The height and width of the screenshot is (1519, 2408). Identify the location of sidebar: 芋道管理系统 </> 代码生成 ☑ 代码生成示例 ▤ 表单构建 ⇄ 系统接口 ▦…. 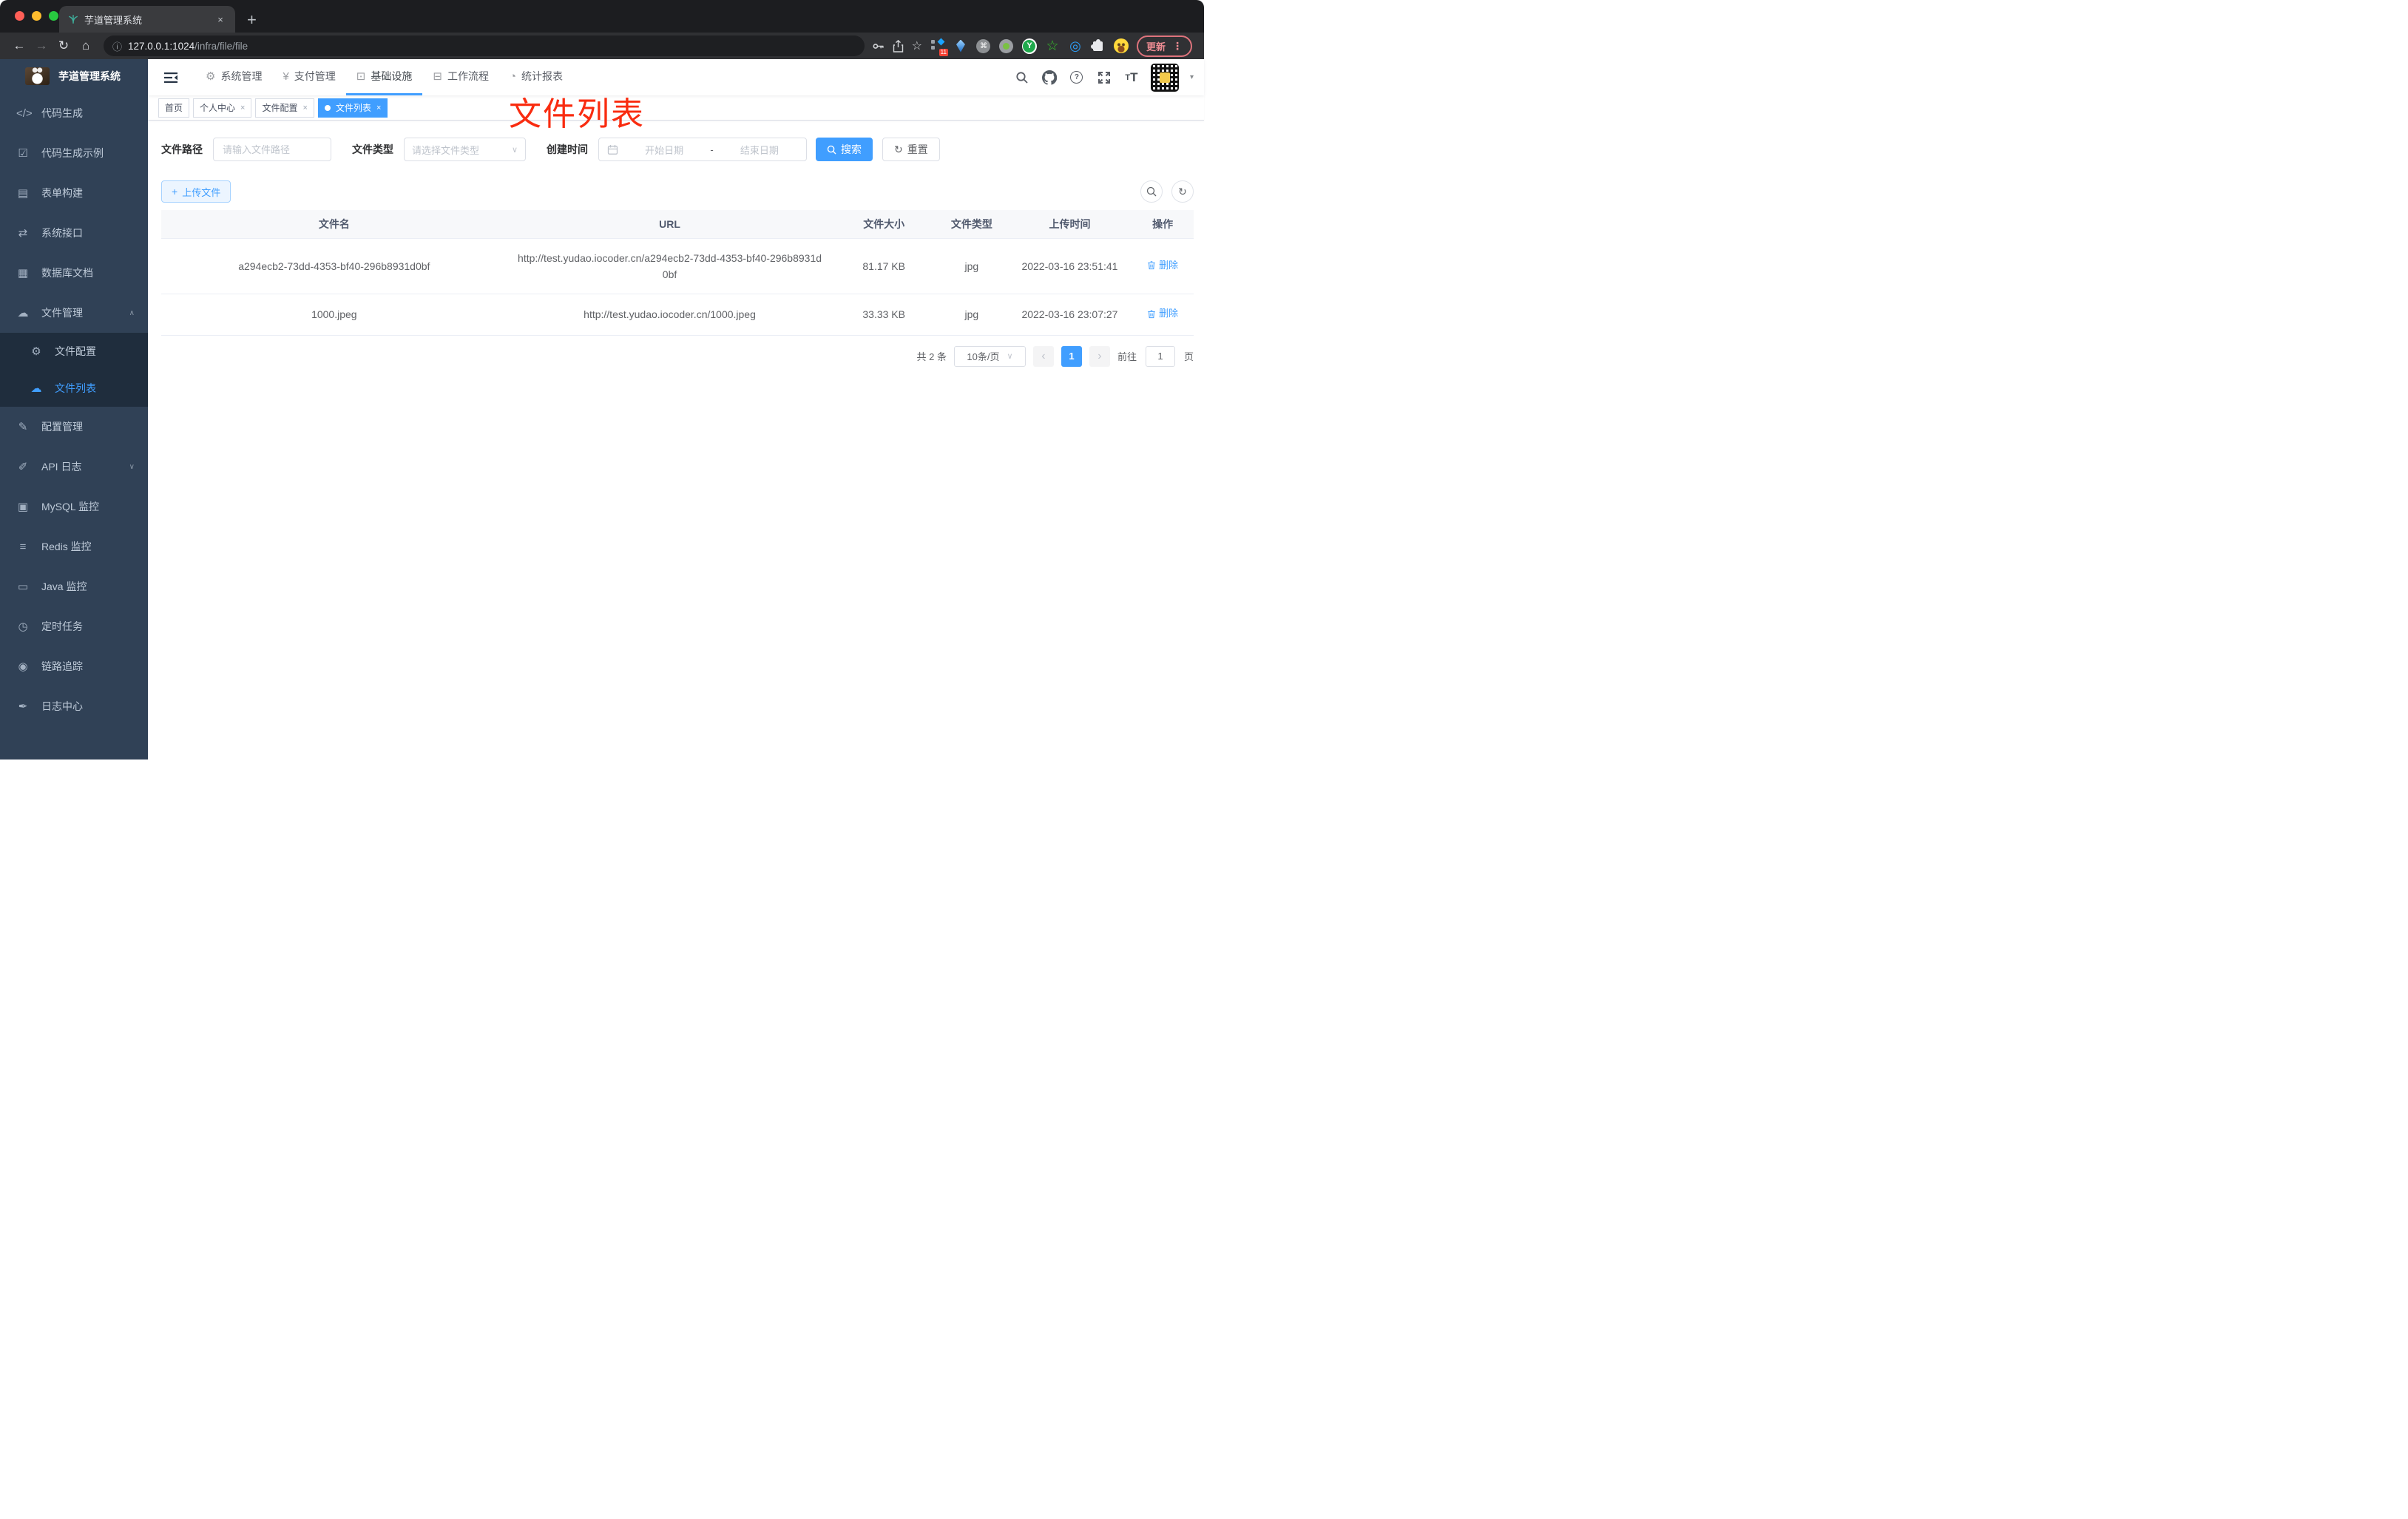
(74, 409).